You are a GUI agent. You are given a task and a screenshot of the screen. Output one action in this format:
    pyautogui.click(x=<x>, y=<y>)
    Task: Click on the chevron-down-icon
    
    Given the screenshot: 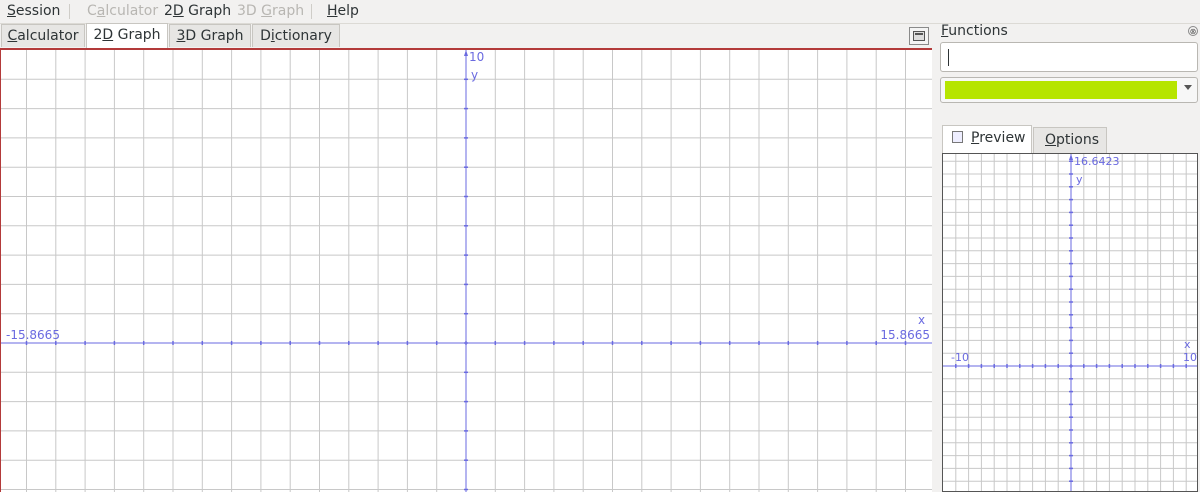 What is the action you would take?
    pyautogui.click(x=1188, y=87)
    